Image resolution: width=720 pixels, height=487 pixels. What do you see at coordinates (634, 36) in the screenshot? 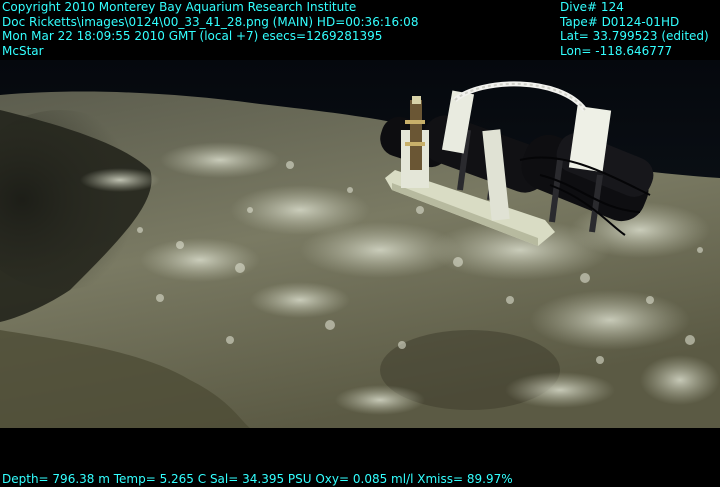
I see `latitude: Lat= 33.799523 (edited)` at bounding box center [634, 36].